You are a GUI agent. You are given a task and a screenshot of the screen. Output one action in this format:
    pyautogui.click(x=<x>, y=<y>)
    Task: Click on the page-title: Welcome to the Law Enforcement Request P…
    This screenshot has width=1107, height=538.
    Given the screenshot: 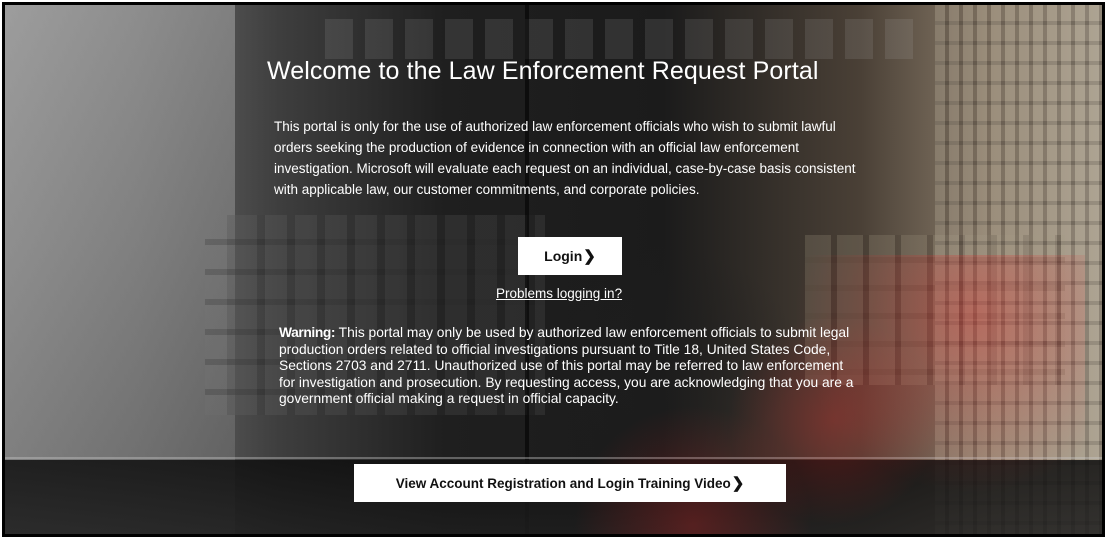 What is the action you would take?
    pyautogui.click(x=543, y=71)
    